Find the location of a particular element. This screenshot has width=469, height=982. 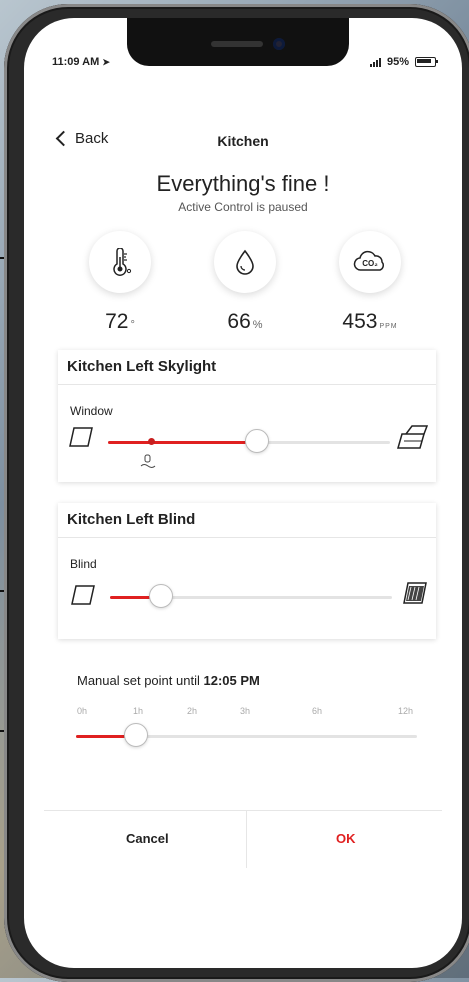

signal-icon is located at coordinates (375, 62).